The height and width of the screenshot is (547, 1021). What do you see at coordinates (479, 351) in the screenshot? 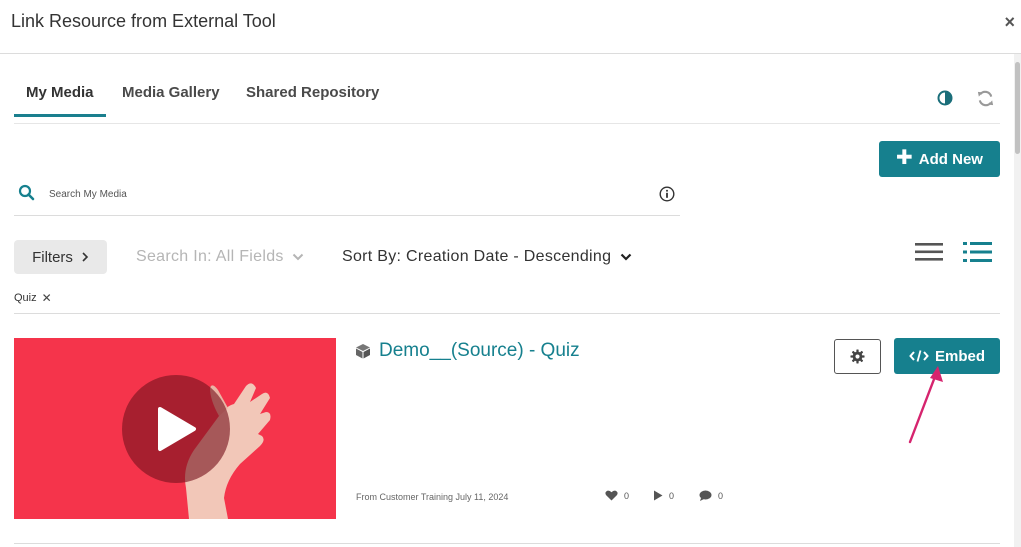
I see `media-title-link: Demo__(Source) - Quiz` at bounding box center [479, 351].